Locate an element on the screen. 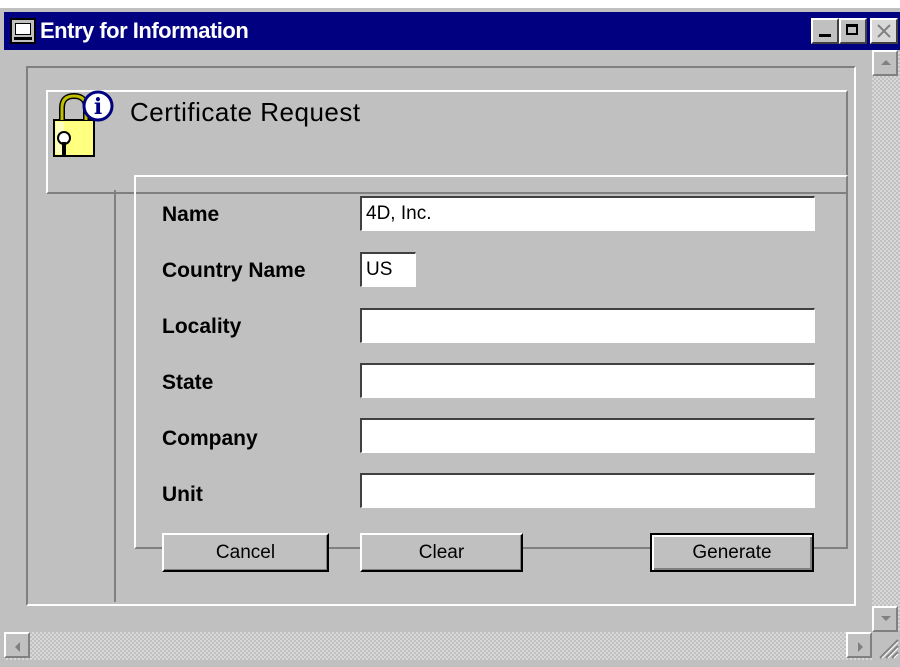  horizontal-scrollbar is located at coordinates (438, 646).